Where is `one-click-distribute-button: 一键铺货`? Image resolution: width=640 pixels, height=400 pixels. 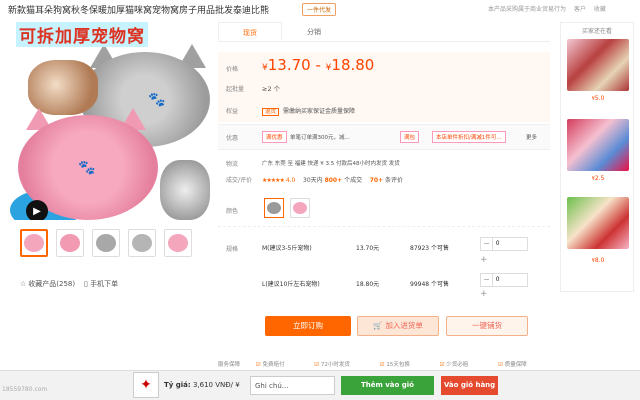 one-click-distribute-button: 一键铺货 is located at coordinates (487, 326).